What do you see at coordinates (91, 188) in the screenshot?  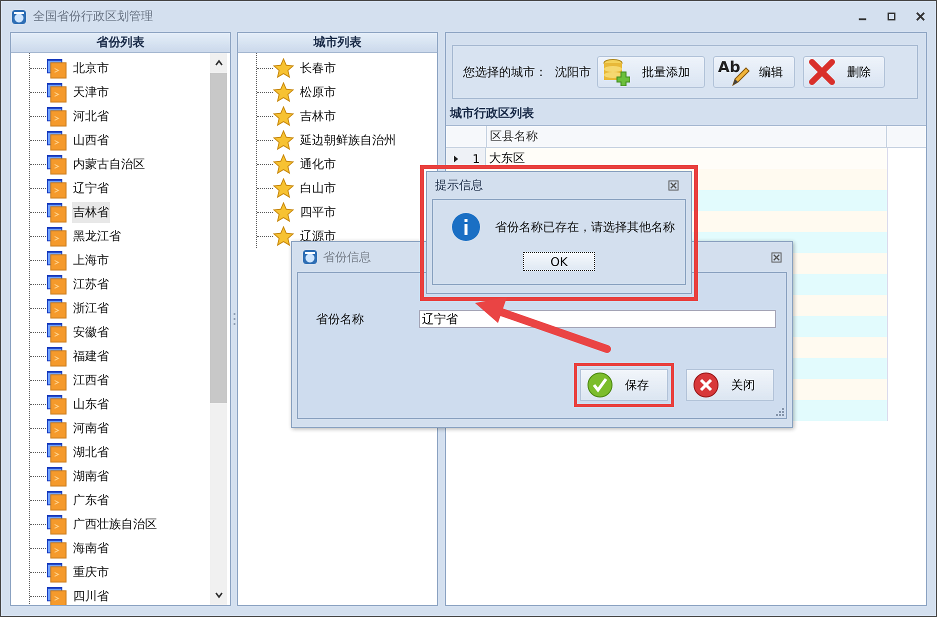 I see `province-item: 辽宁省` at bounding box center [91, 188].